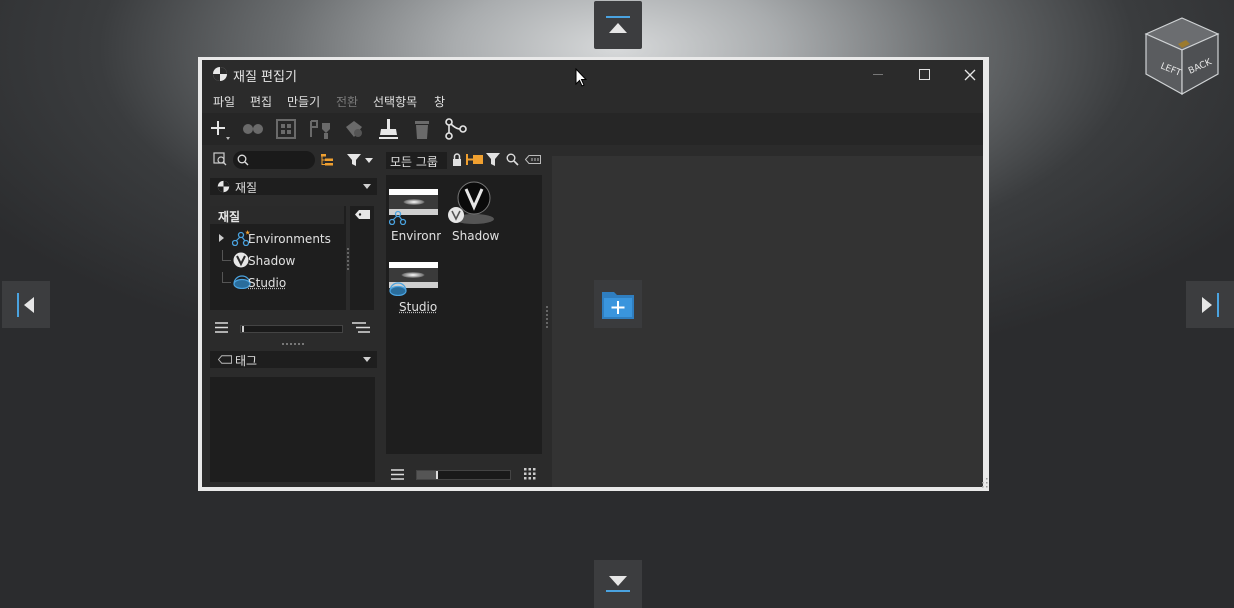  What do you see at coordinates (362, 258) in the screenshot?
I see `tag-column` at bounding box center [362, 258].